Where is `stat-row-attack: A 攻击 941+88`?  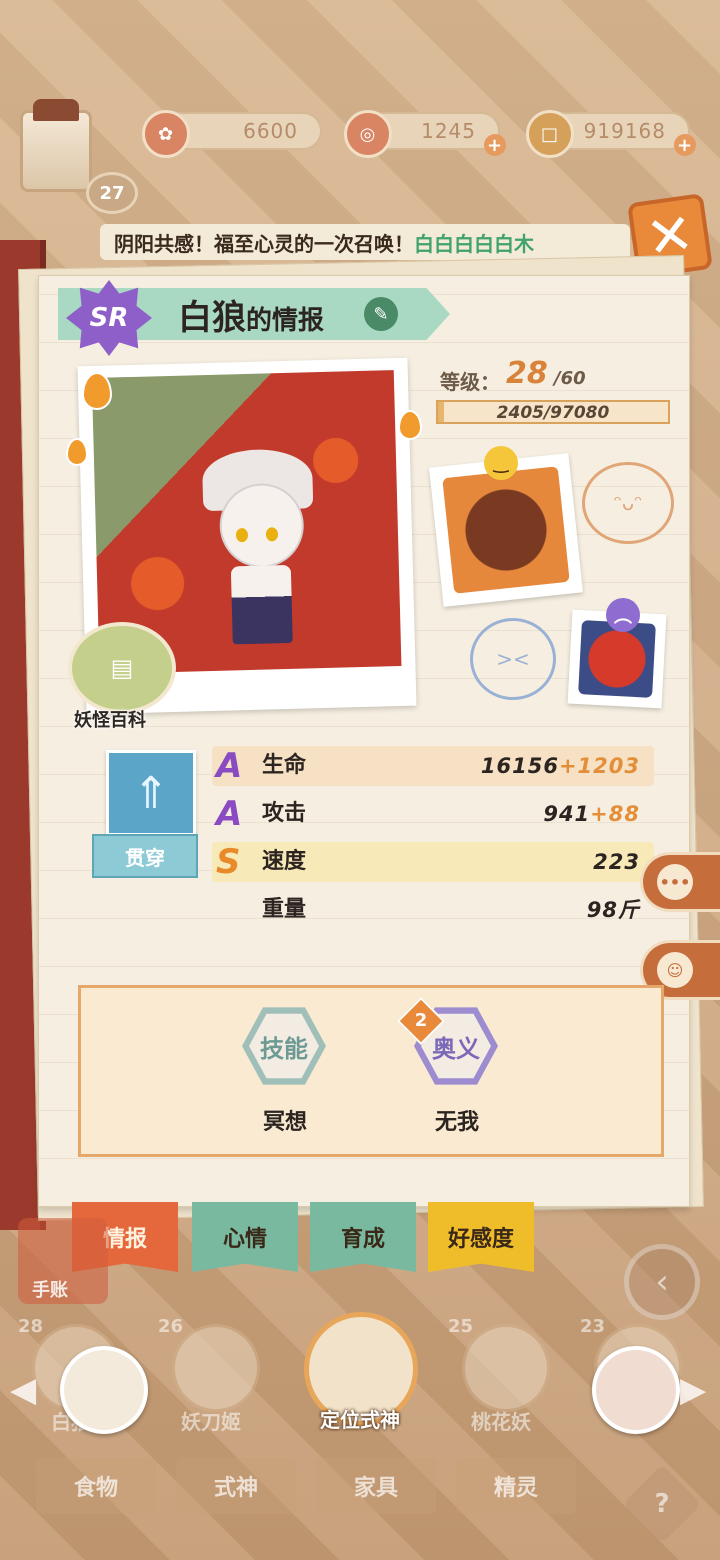
stat-row-attack: A 攻击 941+88 is located at coordinates (433, 814).